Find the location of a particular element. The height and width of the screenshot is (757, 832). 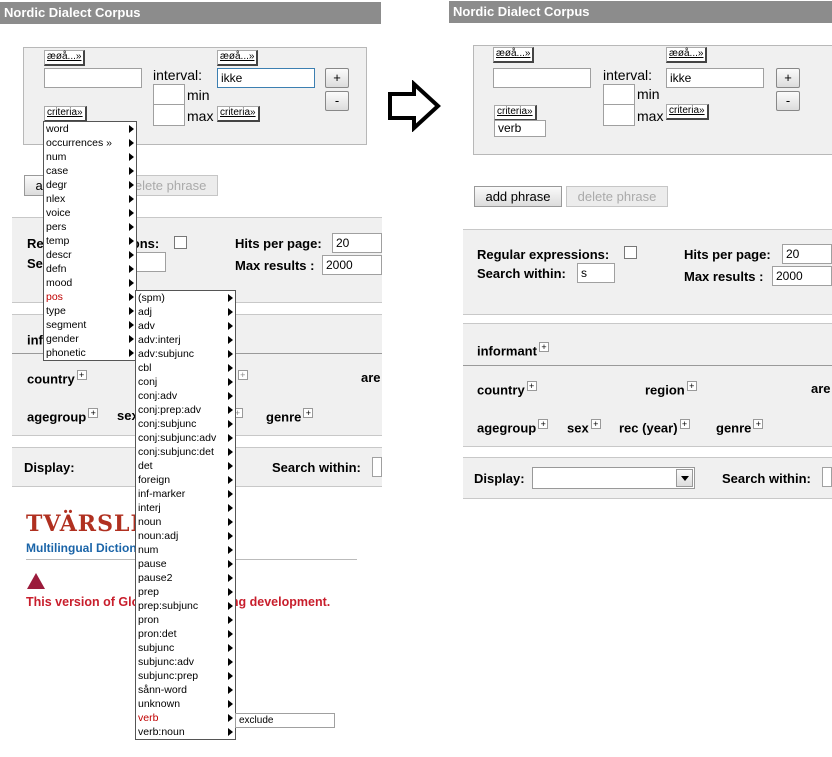

display-select is located at coordinates (613, 478).